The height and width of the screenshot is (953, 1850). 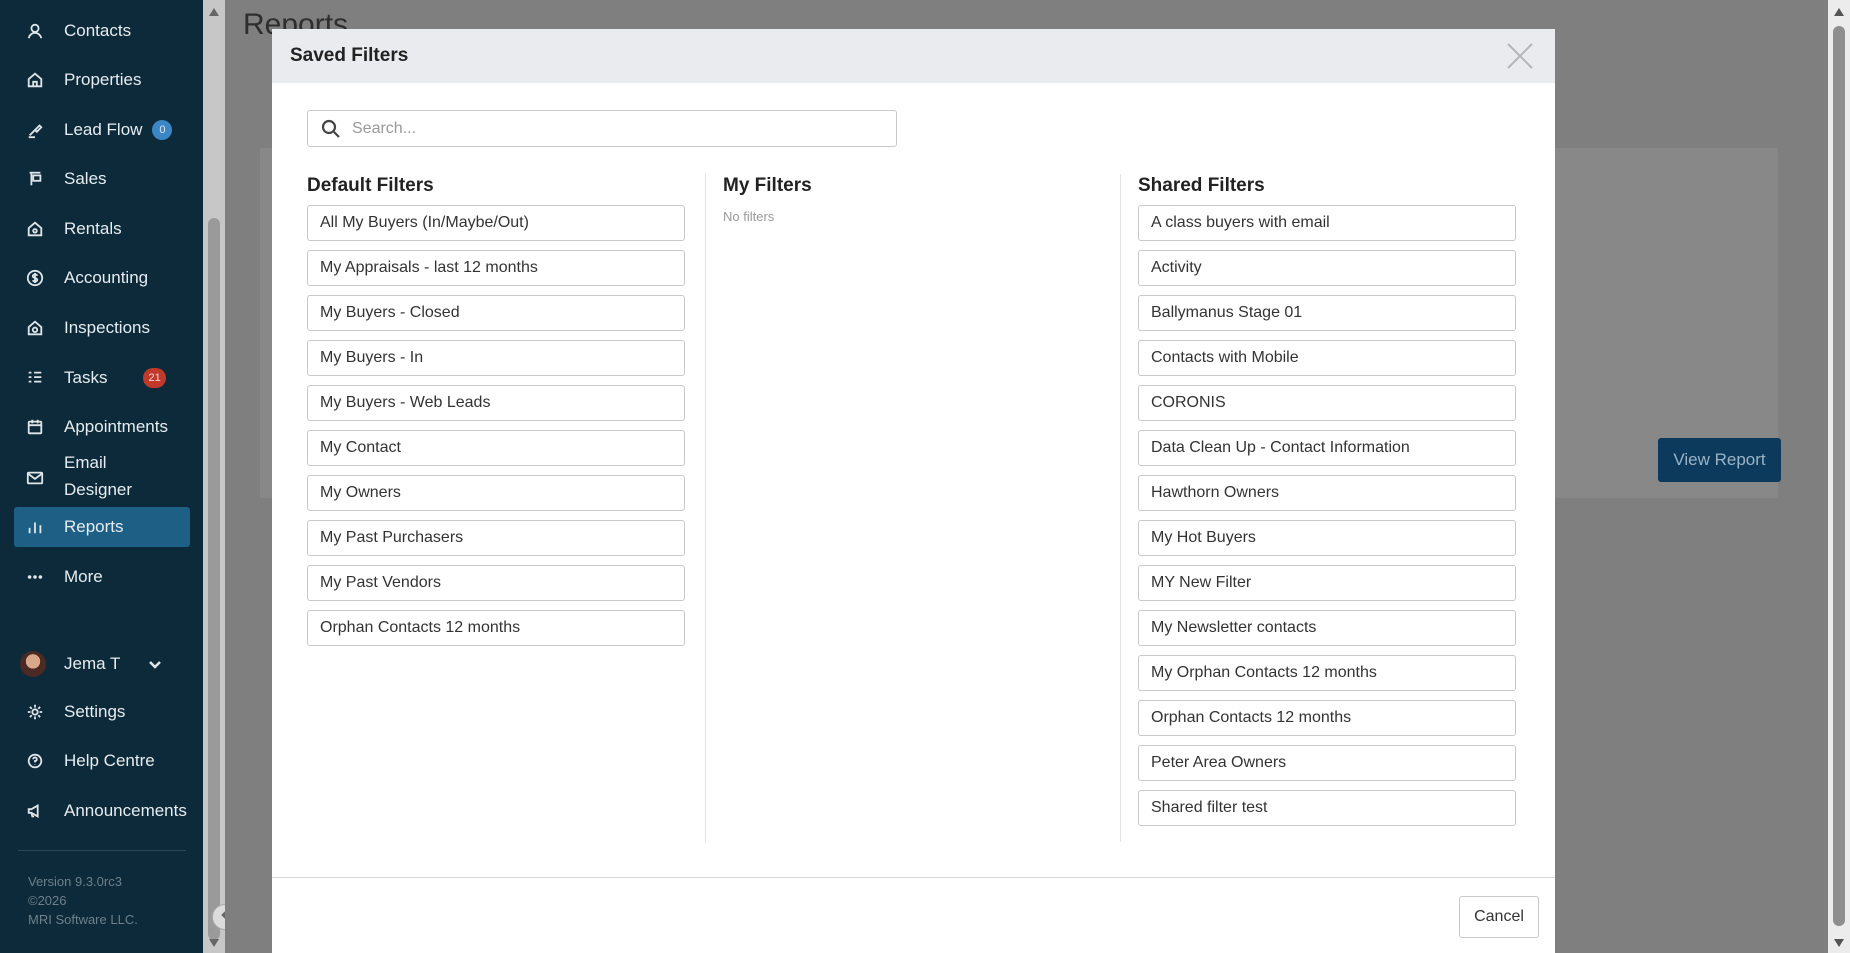 What do you see at coordinates (1201, 185) in the screenshot?
I see `column-title: Shared Filters` at bounding box center [1201, 185].